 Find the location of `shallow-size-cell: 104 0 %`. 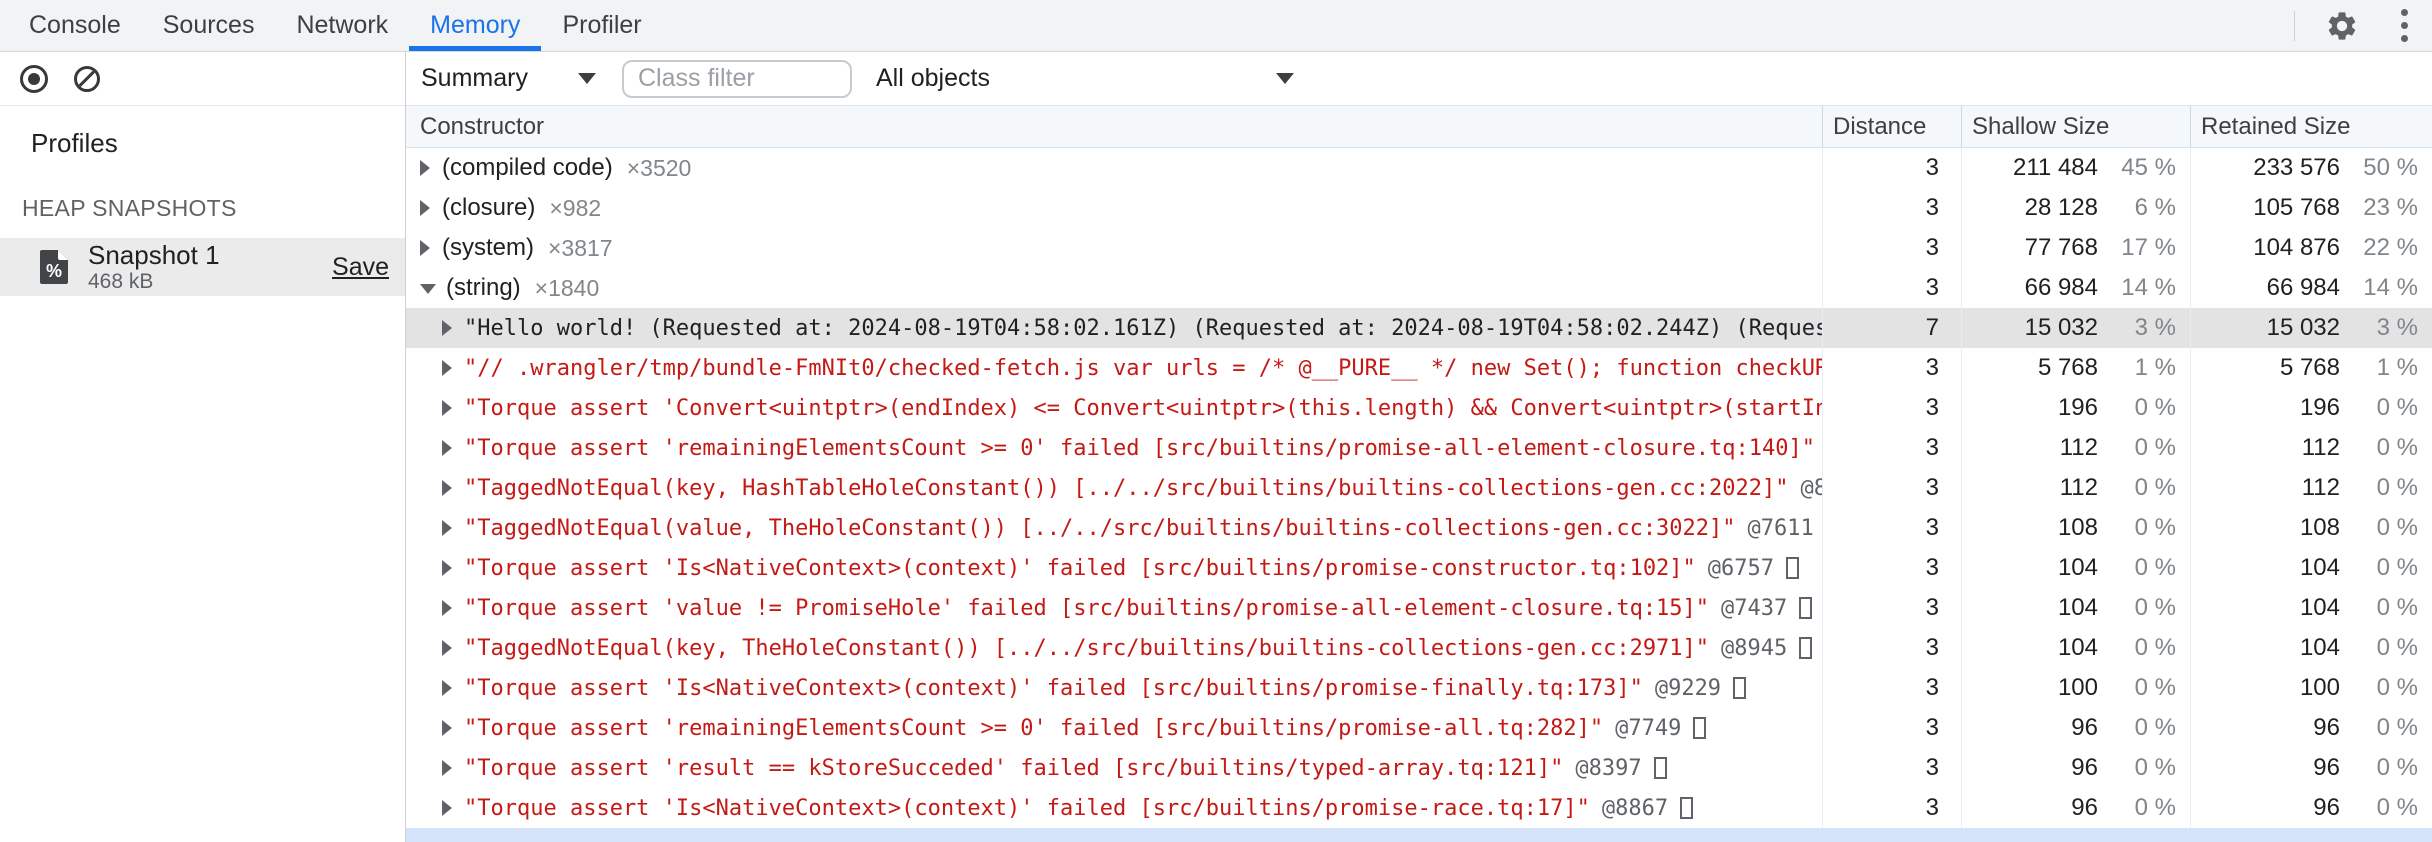

shallow-size-cell: 104 0 % is located at coordinates (2075, 648).